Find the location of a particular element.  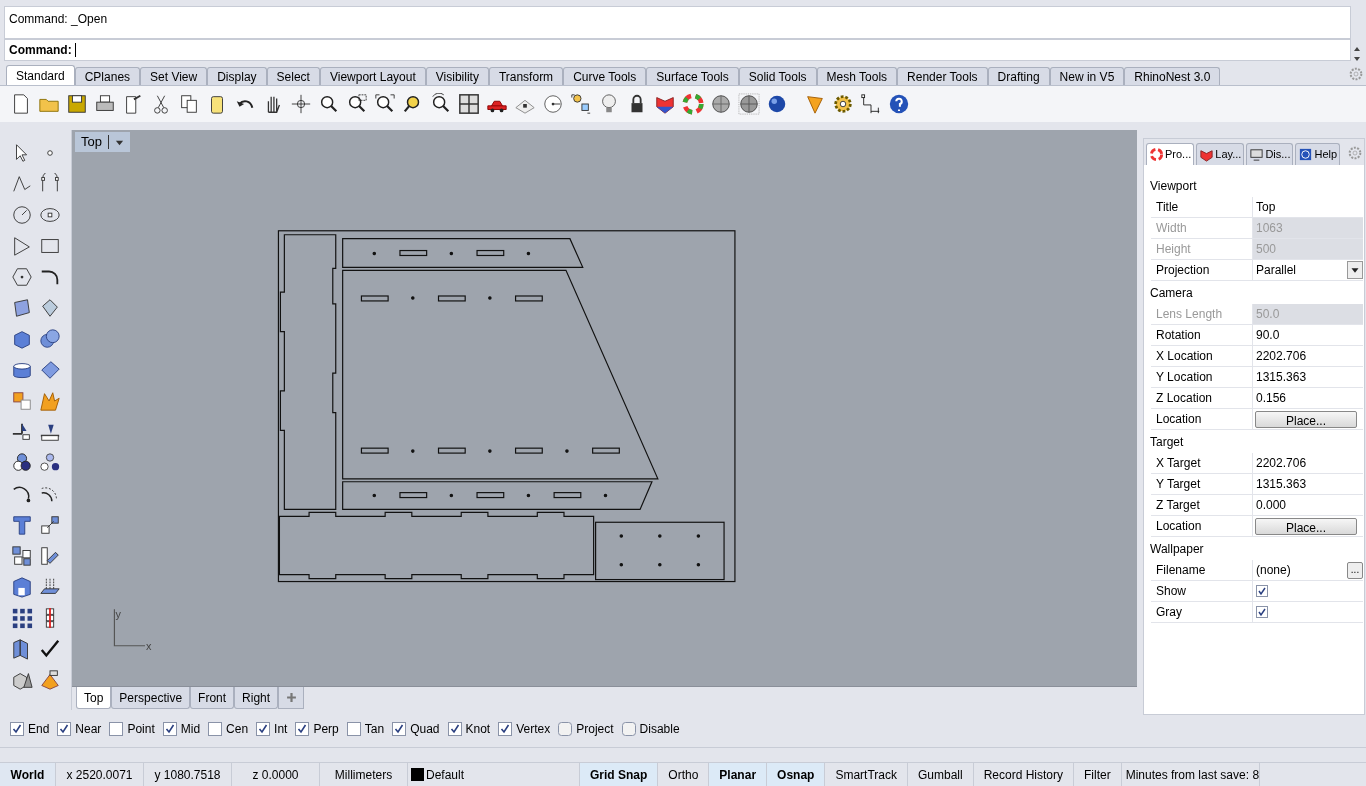

status-toggle: Osnap is located at coordinates (796, 774).